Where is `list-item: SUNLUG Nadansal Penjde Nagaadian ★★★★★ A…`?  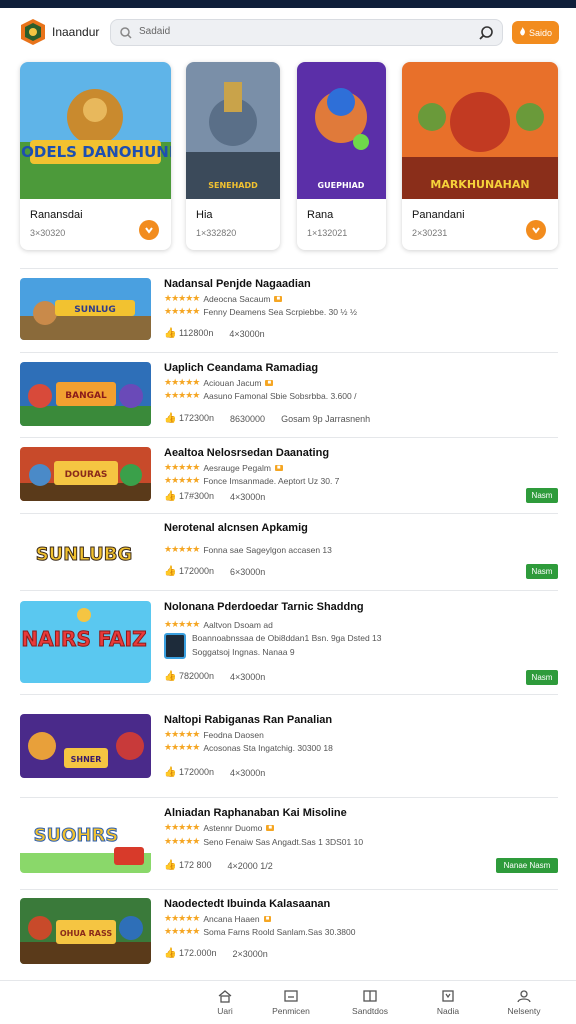
list-item: SUNLUG Nadansal Penjde Nagaadian ★★★★★ A… is located at coordinates (289, 310).